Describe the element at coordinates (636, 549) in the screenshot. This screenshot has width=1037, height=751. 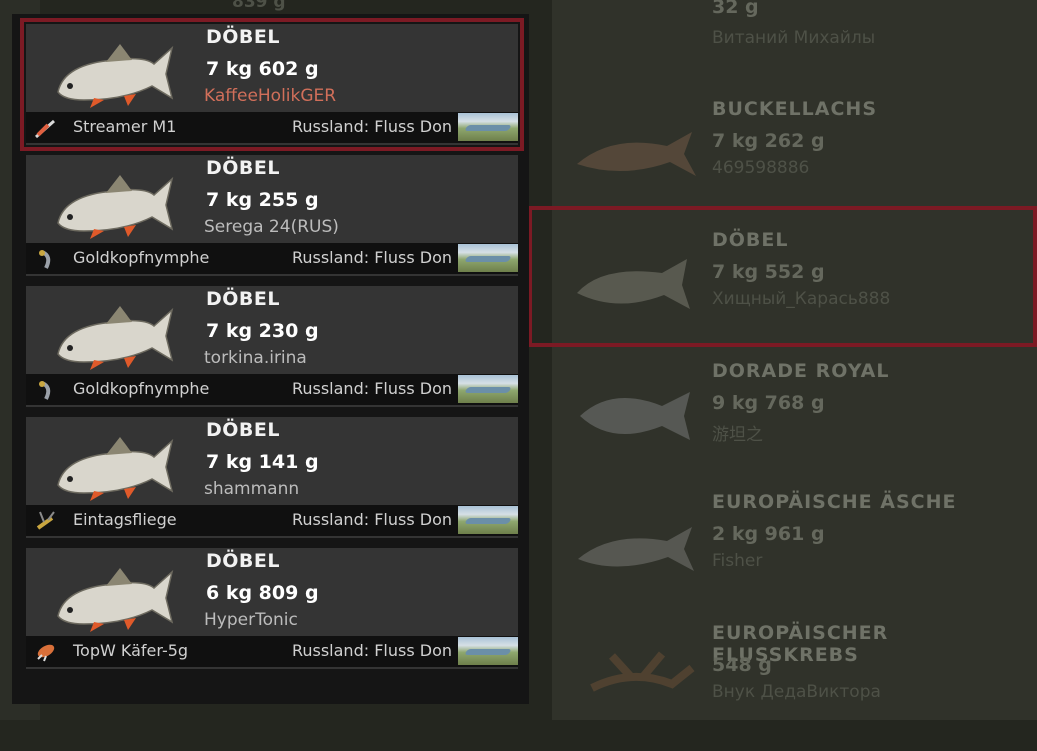
I see `grayling-icon` at that location.